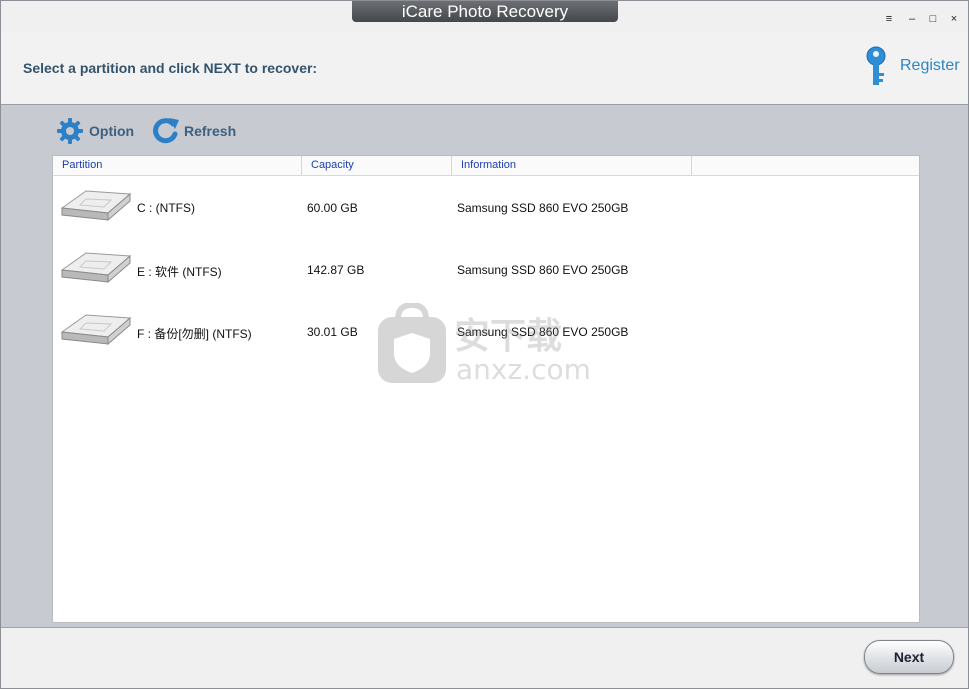 The image size is (969, 689). What do you see at coordinates (332, 208) in the screenshot?
I see `partition-capacity: 60.00 GB` at bounding box center [332, 208].